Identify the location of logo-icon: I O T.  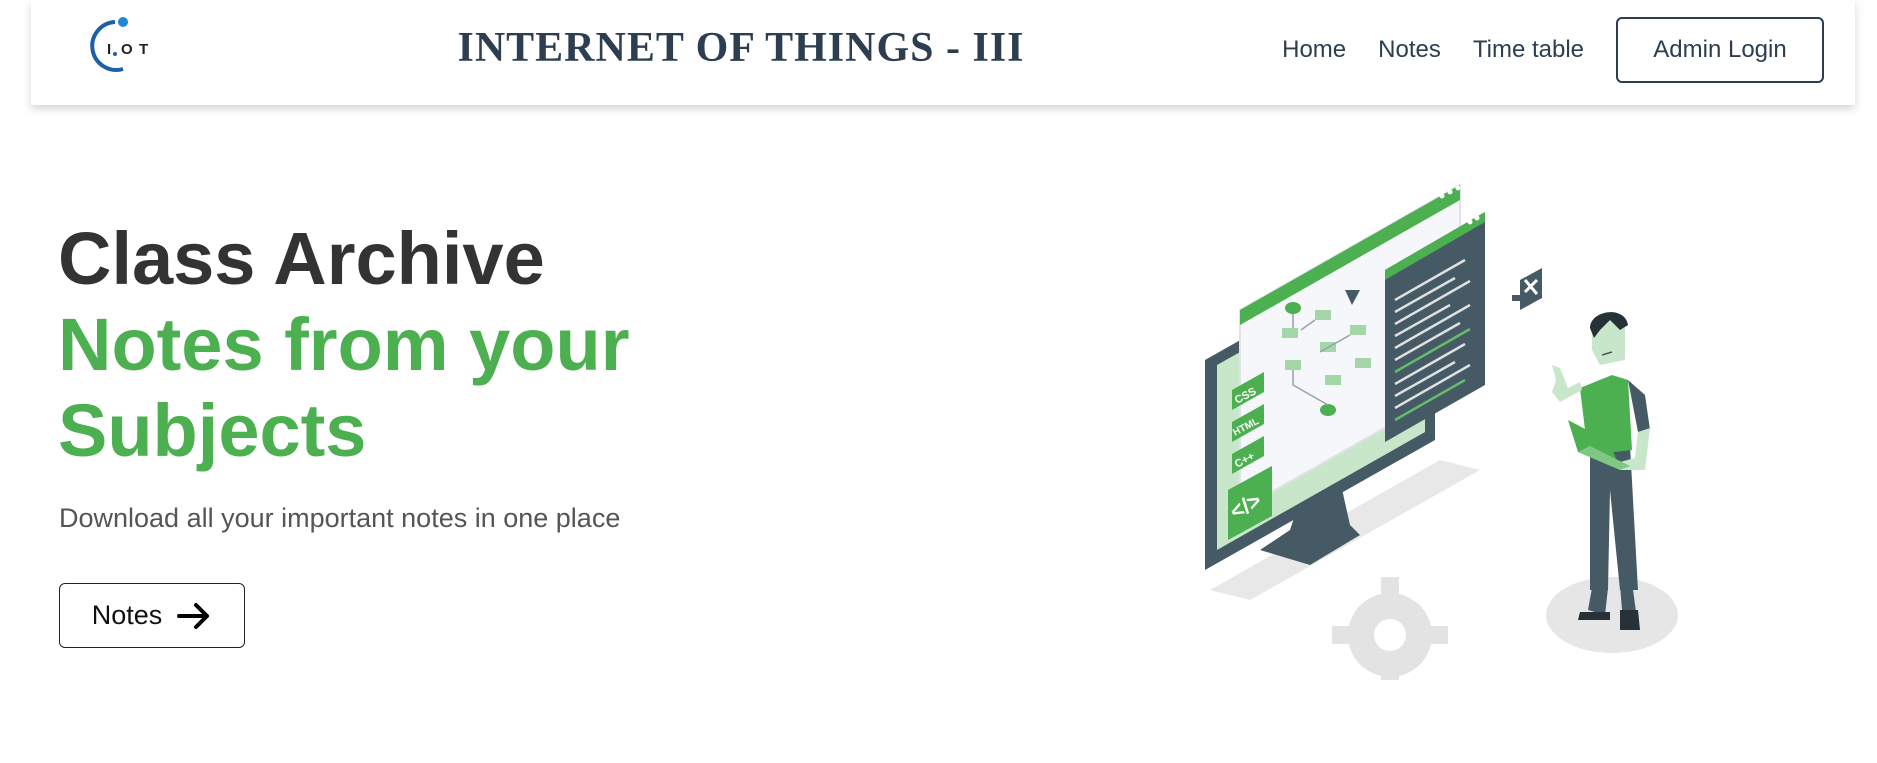
(119, 44).